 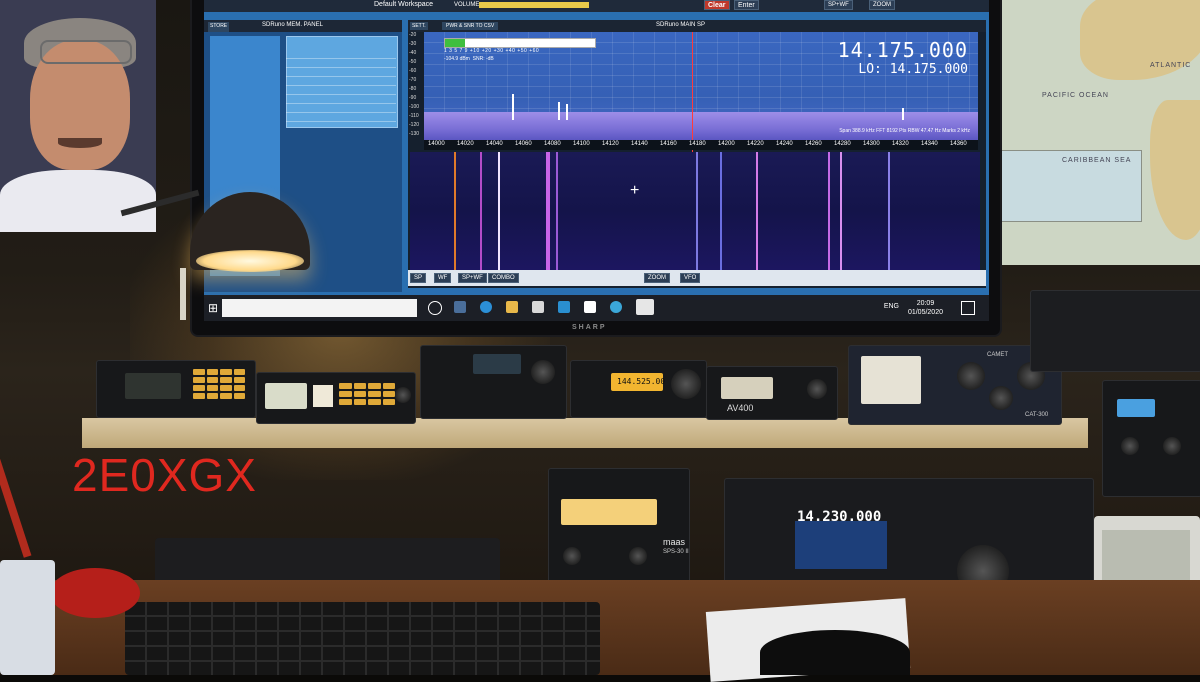 I want to click on top-spwf-button: SP+WF, so click(x=838, y=5).